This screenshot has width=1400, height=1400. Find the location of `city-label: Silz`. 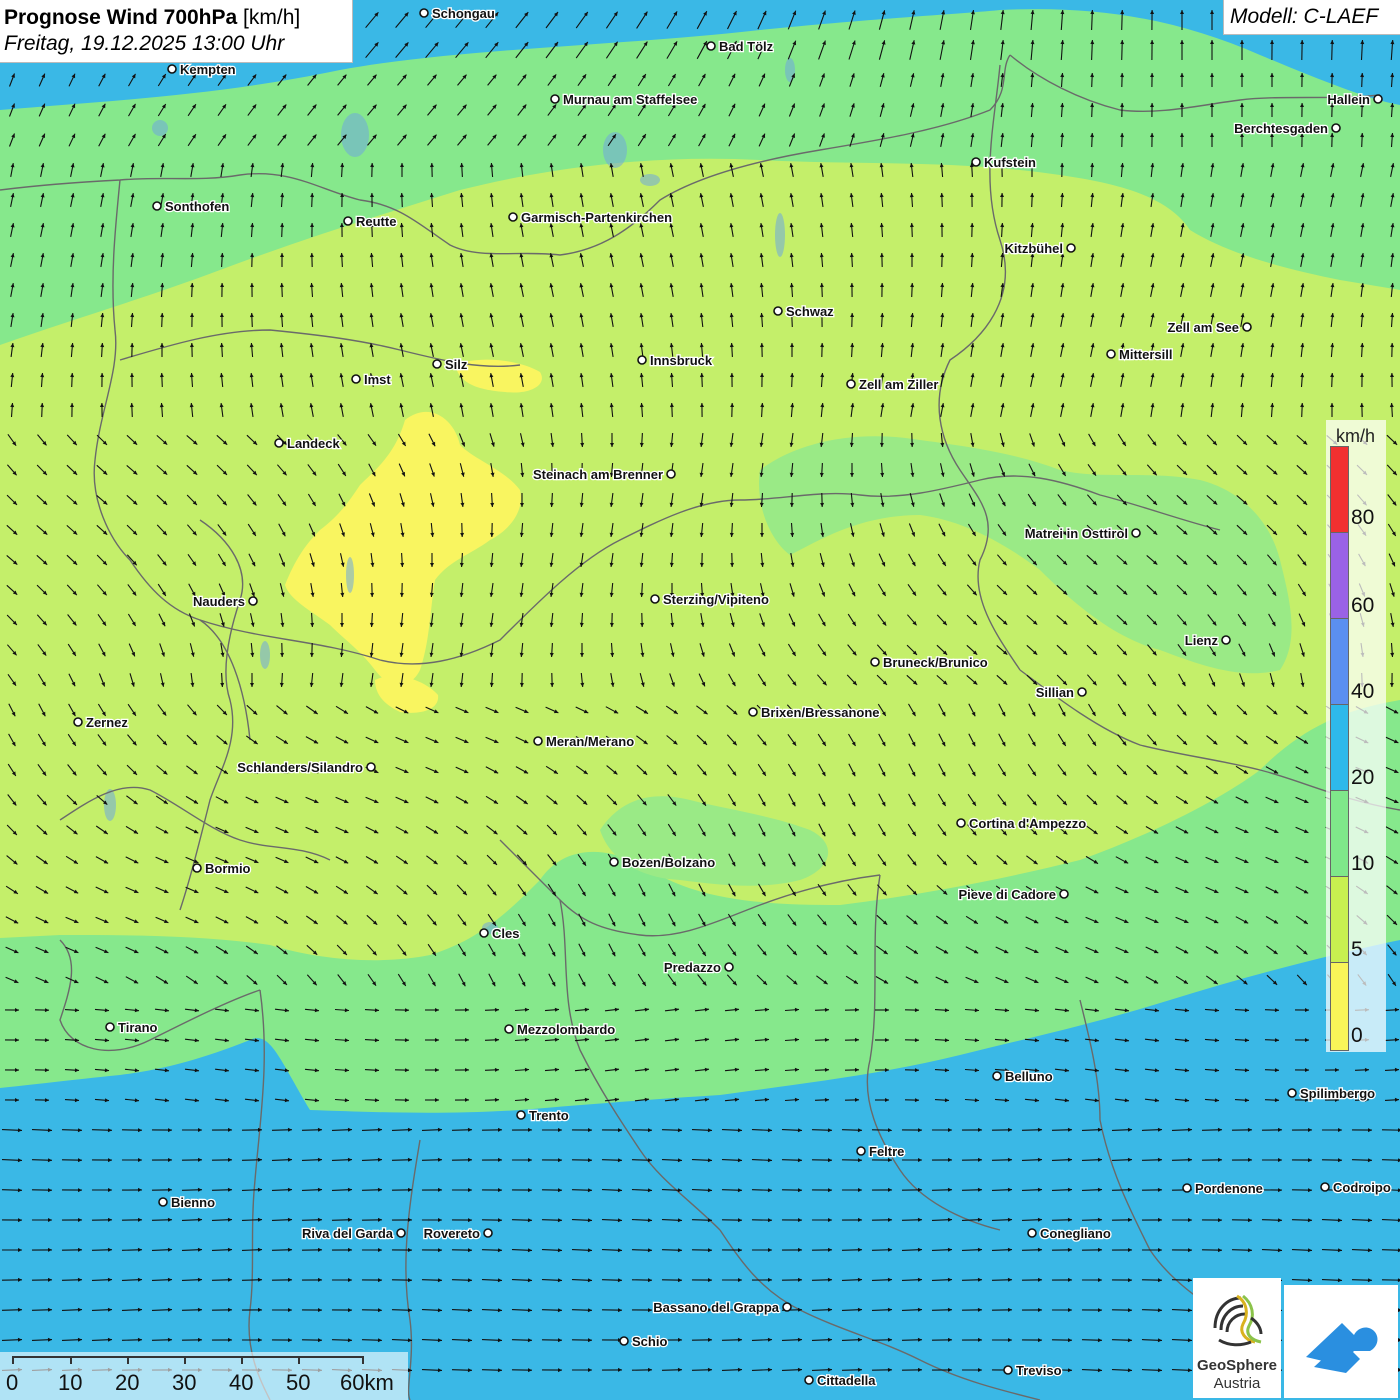

city-label: Silz is located at coordinates (456, 364).